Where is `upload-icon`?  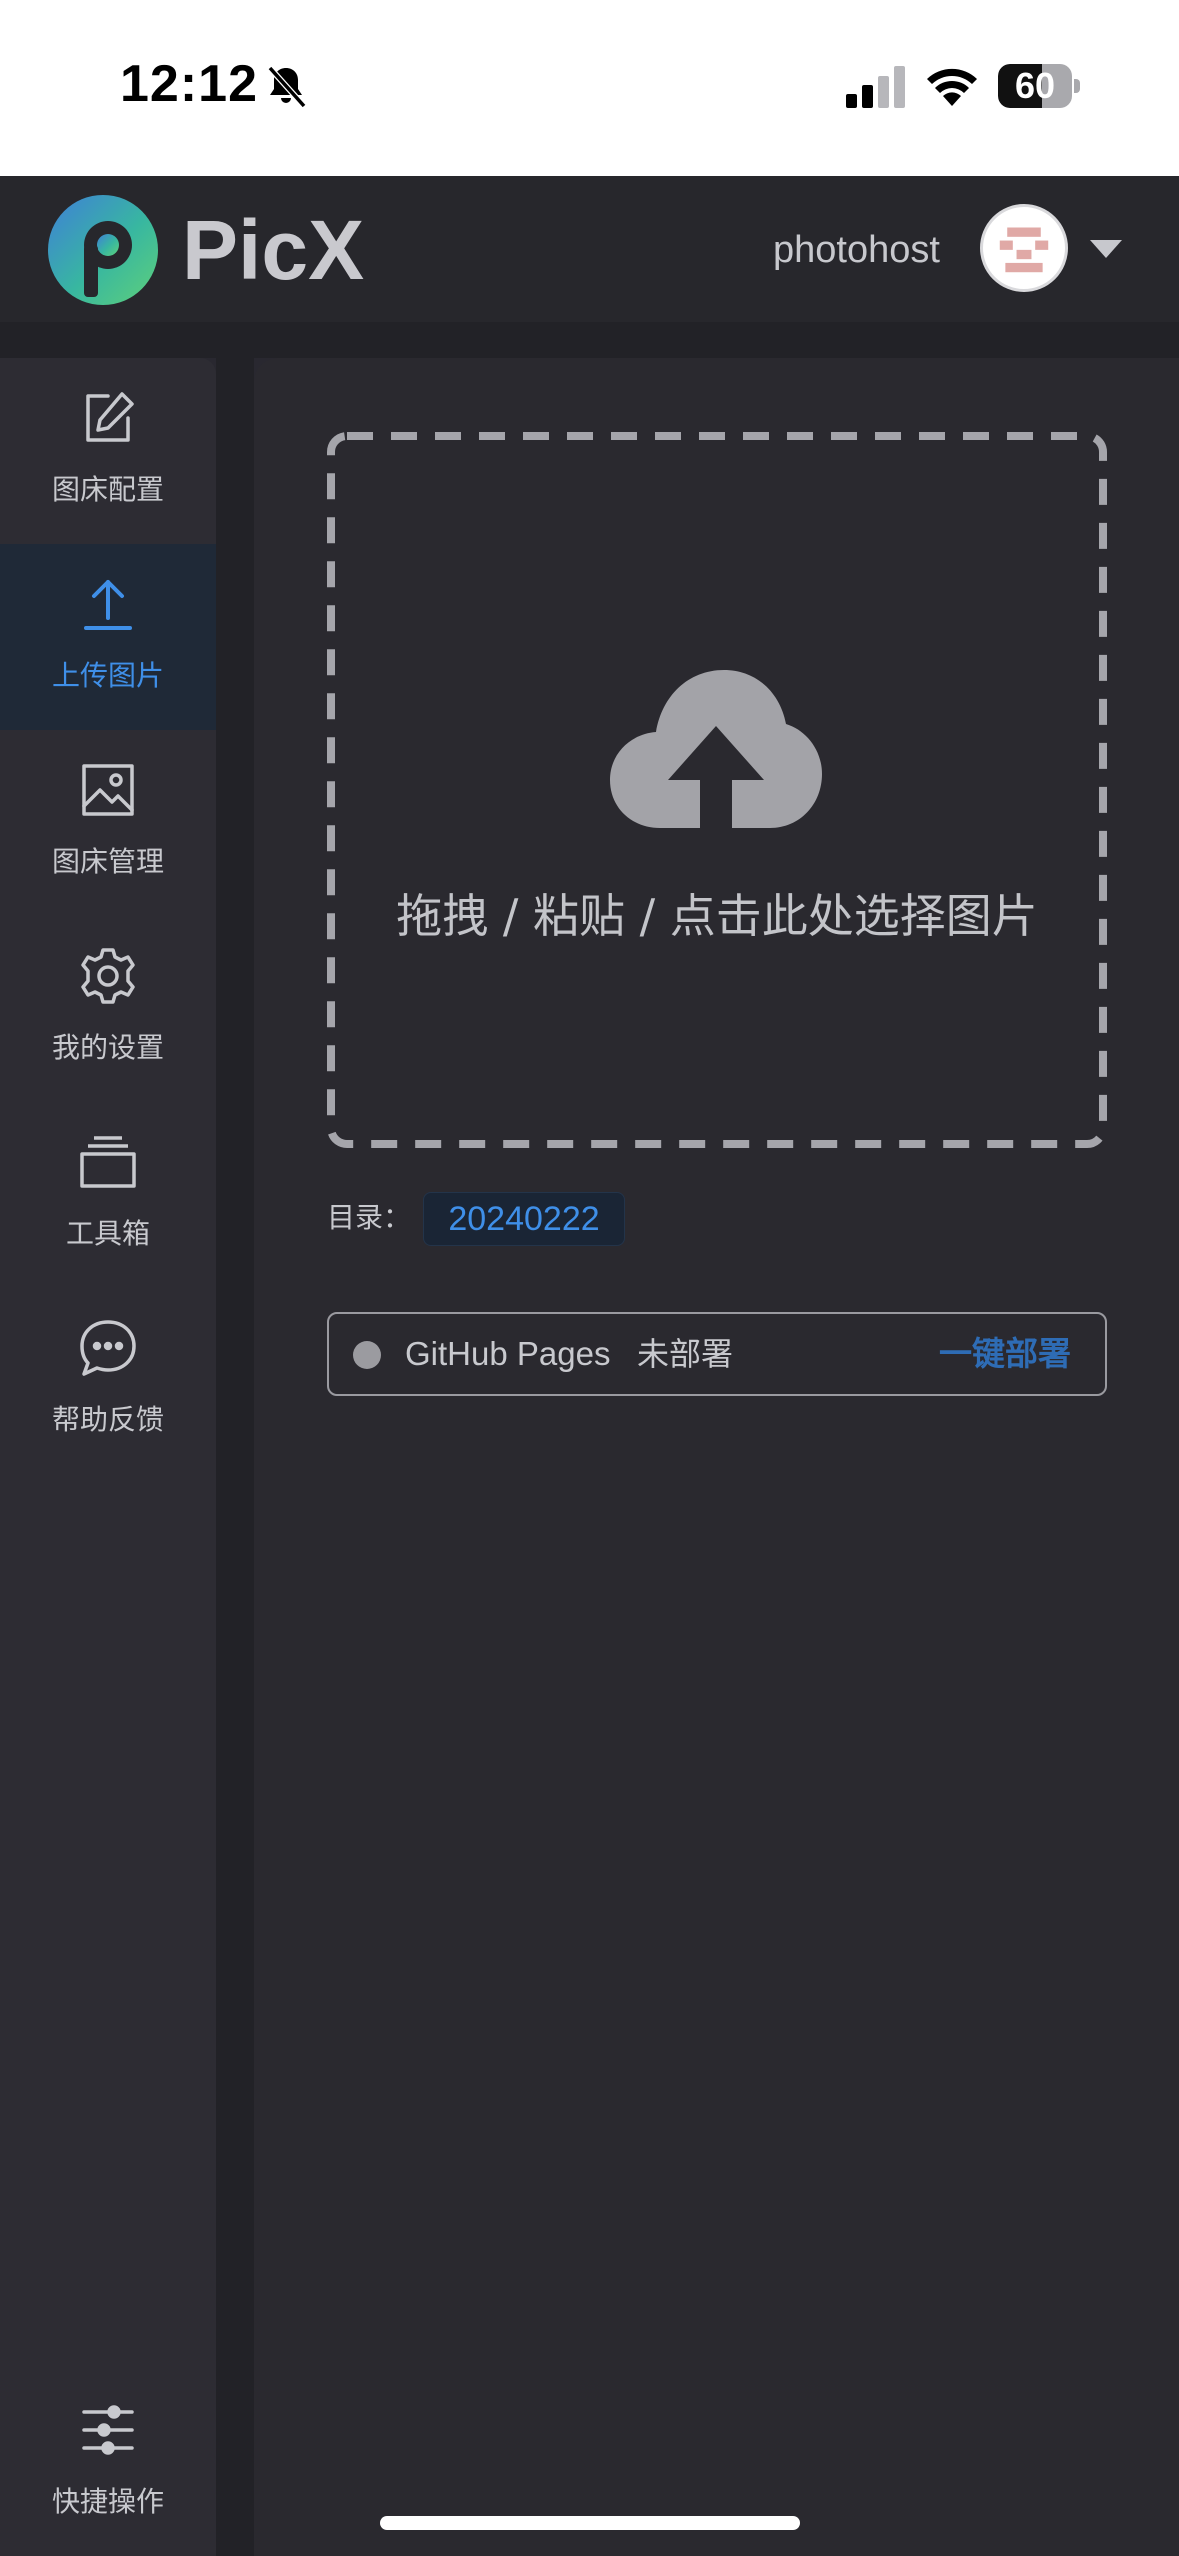 upload-icon is located at coordinates (108, 605).